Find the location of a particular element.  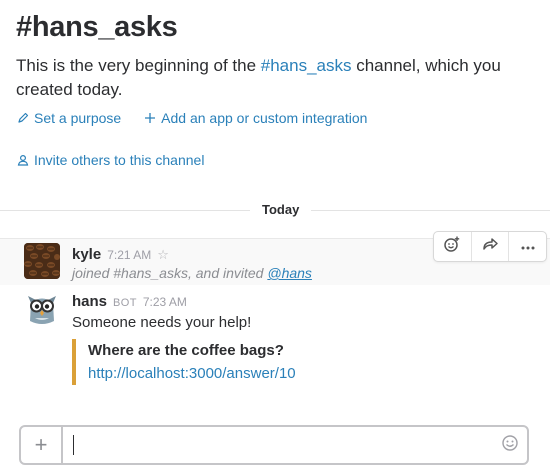

composer-plus-button: + is located at coordinates (42, 445).